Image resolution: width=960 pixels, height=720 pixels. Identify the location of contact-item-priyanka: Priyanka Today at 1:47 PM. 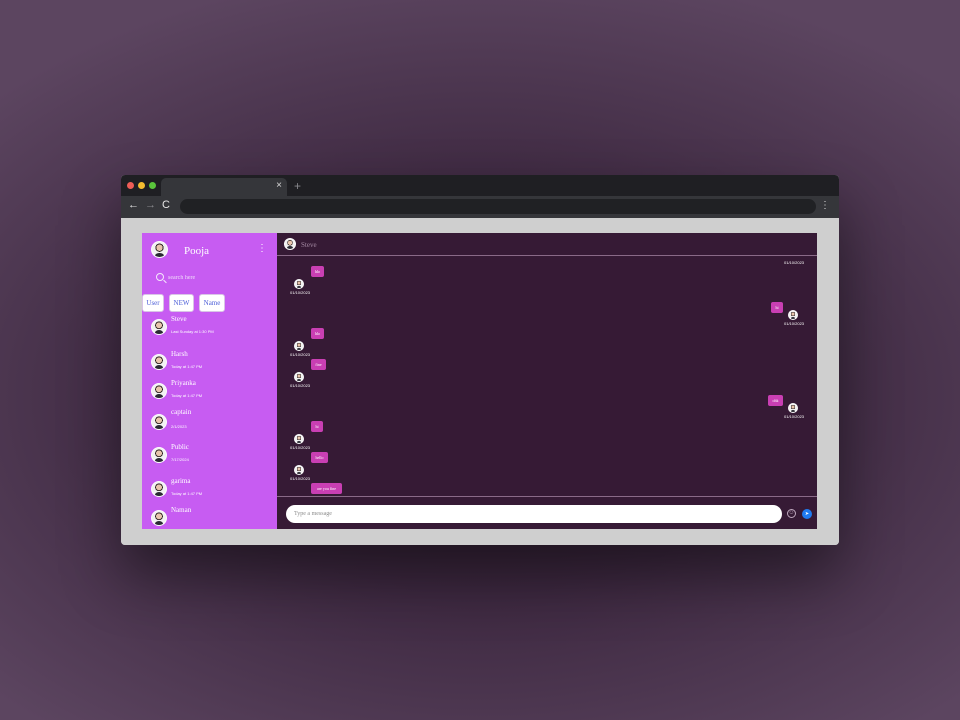
(209, 394).